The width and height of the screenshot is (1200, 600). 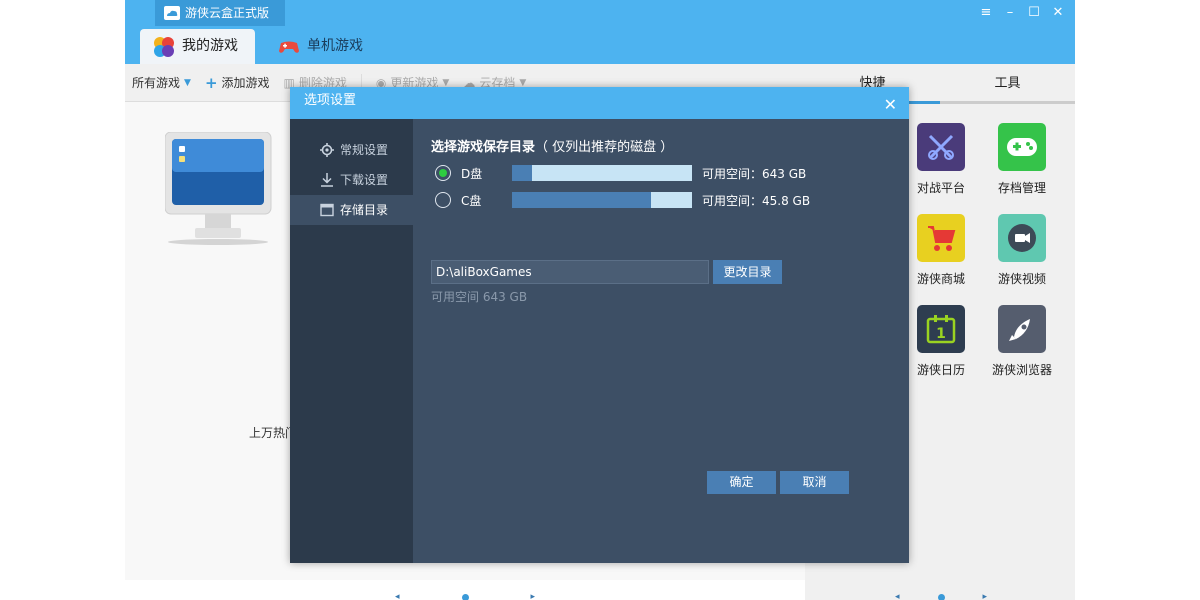 I want to click on menu-icon: ≡, so click(x=986, y=12).